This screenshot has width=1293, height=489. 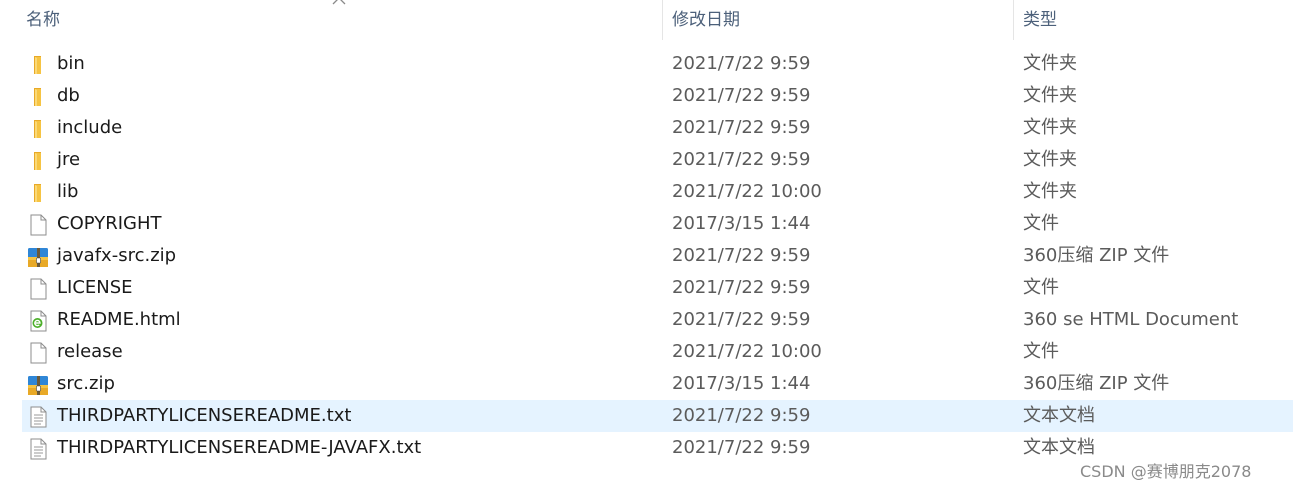 I want to click on file-row: src.zip 2017/3/15 1:44 360压缩 ZIP 文件, so click(x=657, y=384).